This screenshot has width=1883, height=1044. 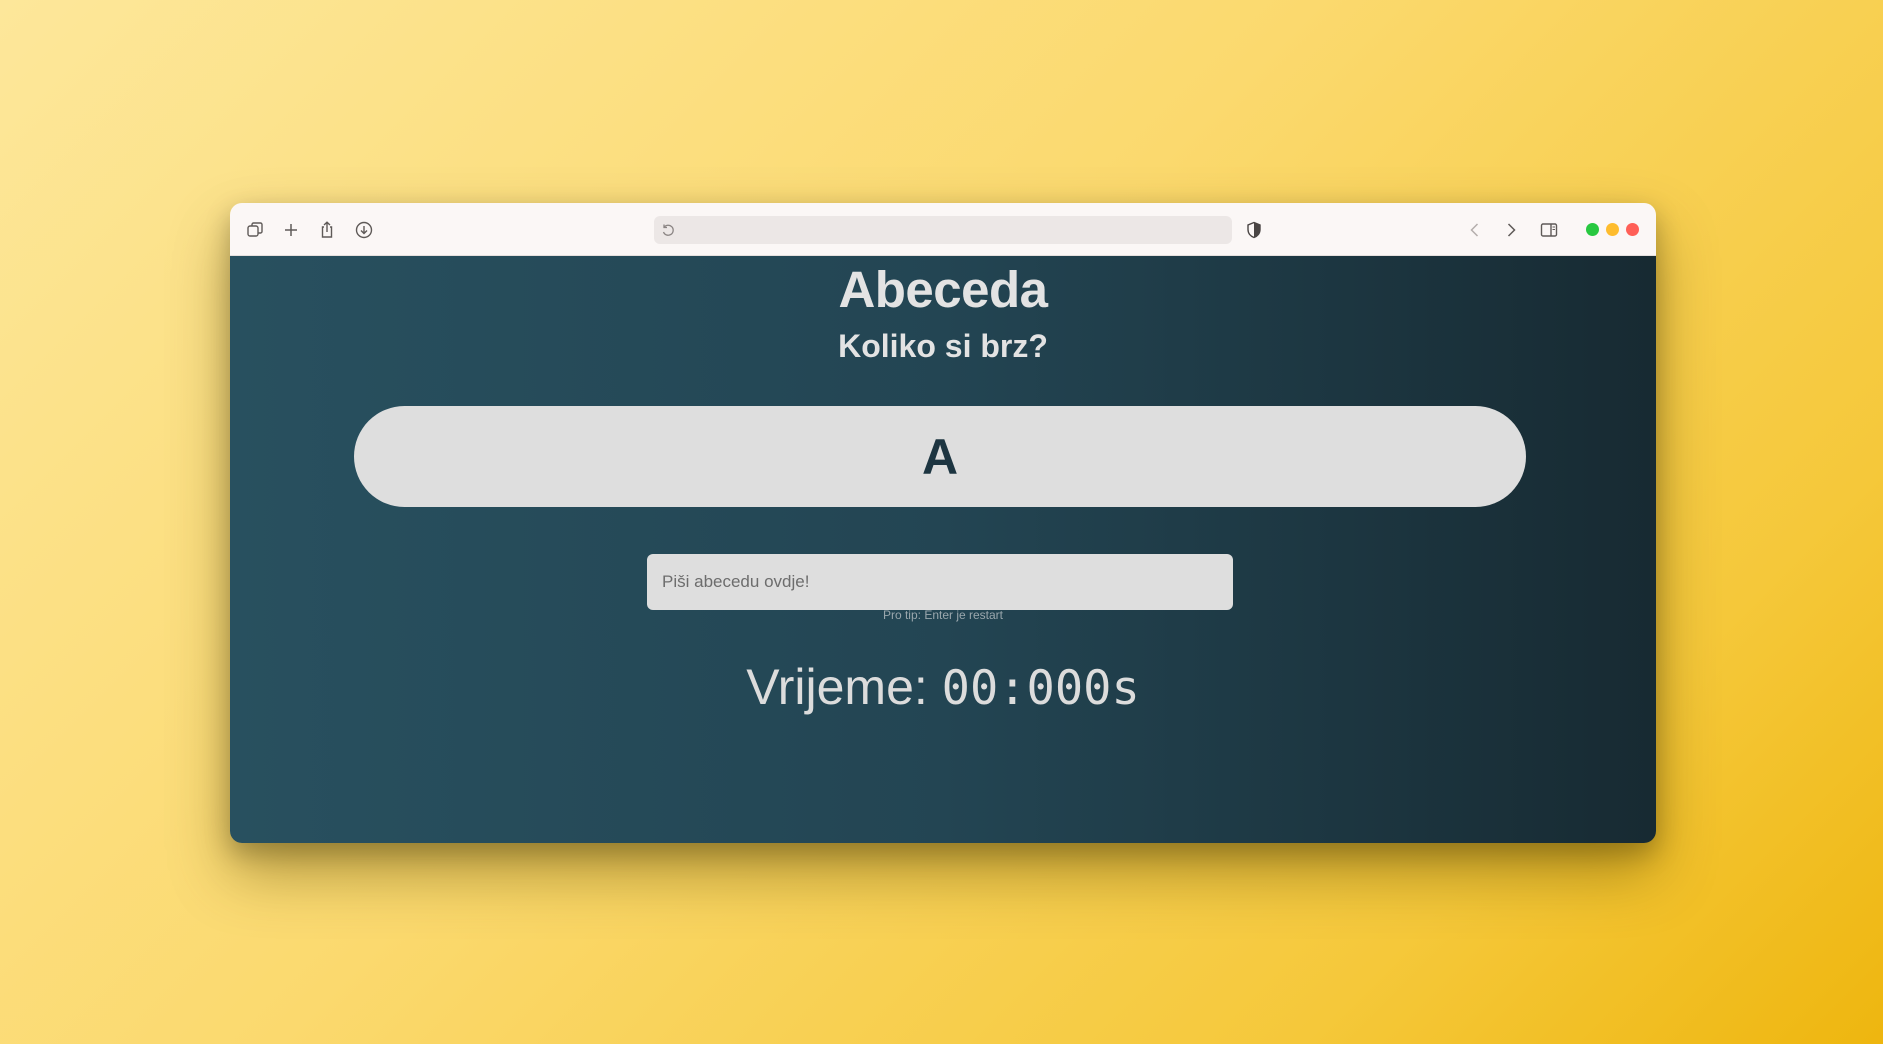 What do you see at coordinates (255, 230) in the screenshot?
I see `tabs-overview-icon` at bounding box center [255, 230].